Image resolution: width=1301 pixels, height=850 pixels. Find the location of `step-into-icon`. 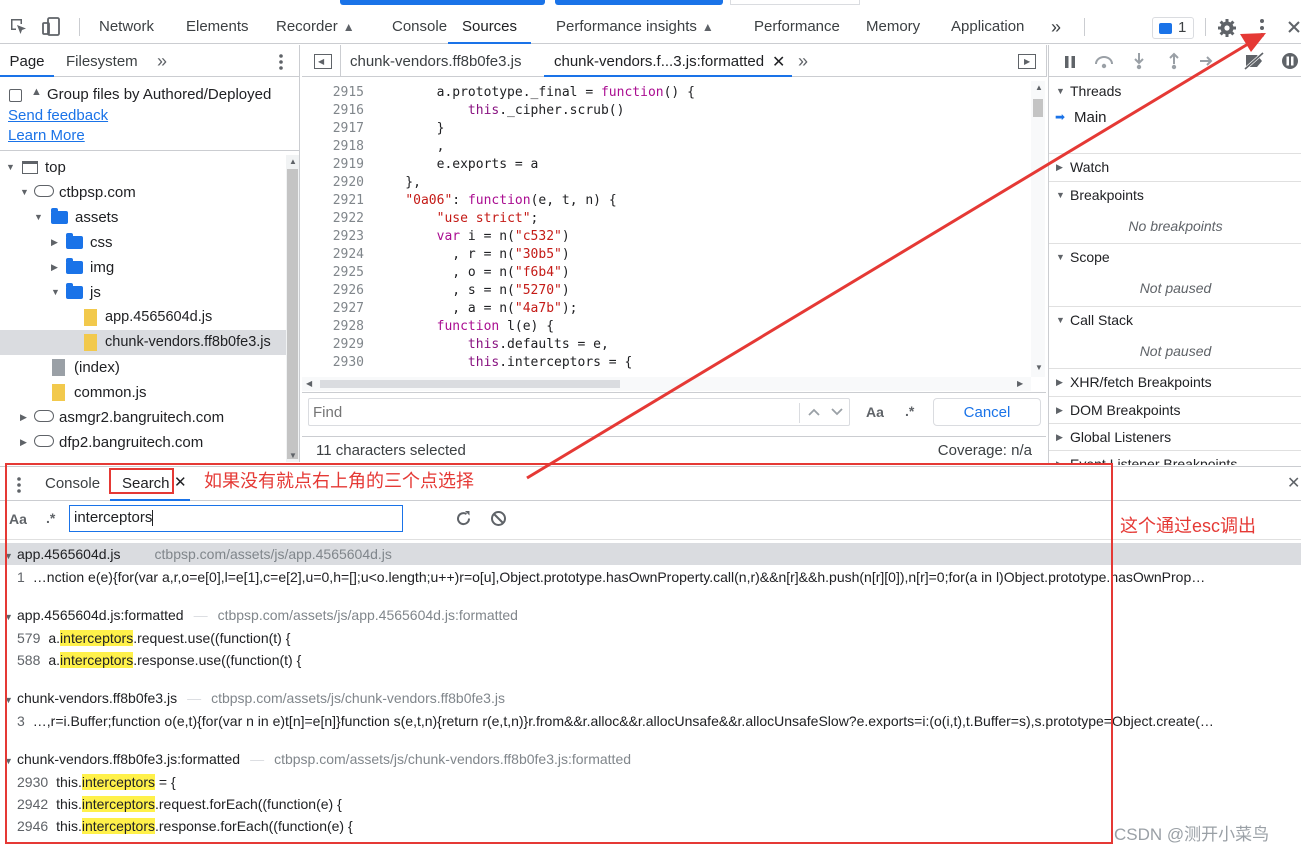

step-into-icon is located at coordinates (1139, 61).